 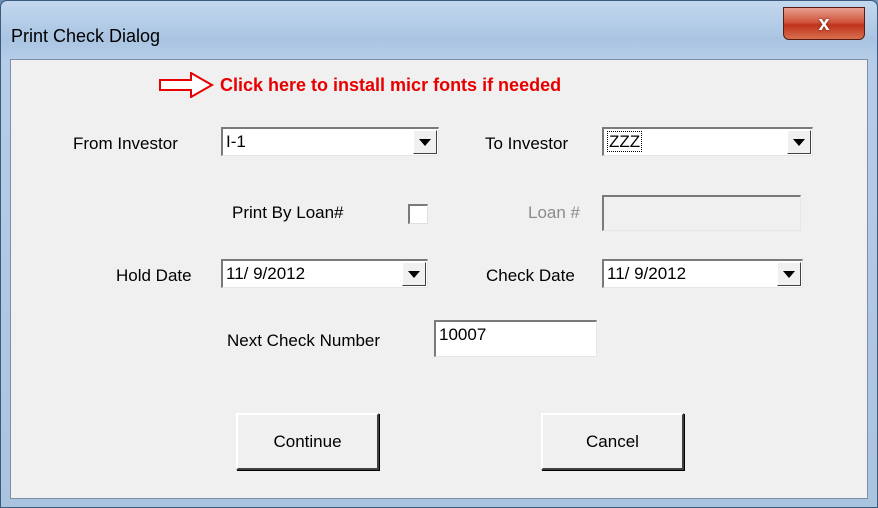 What do you see at coordinates (527, 143) in the screenshot?
I see `to-investor-label: To Investor` at bounding box center [527, 143].